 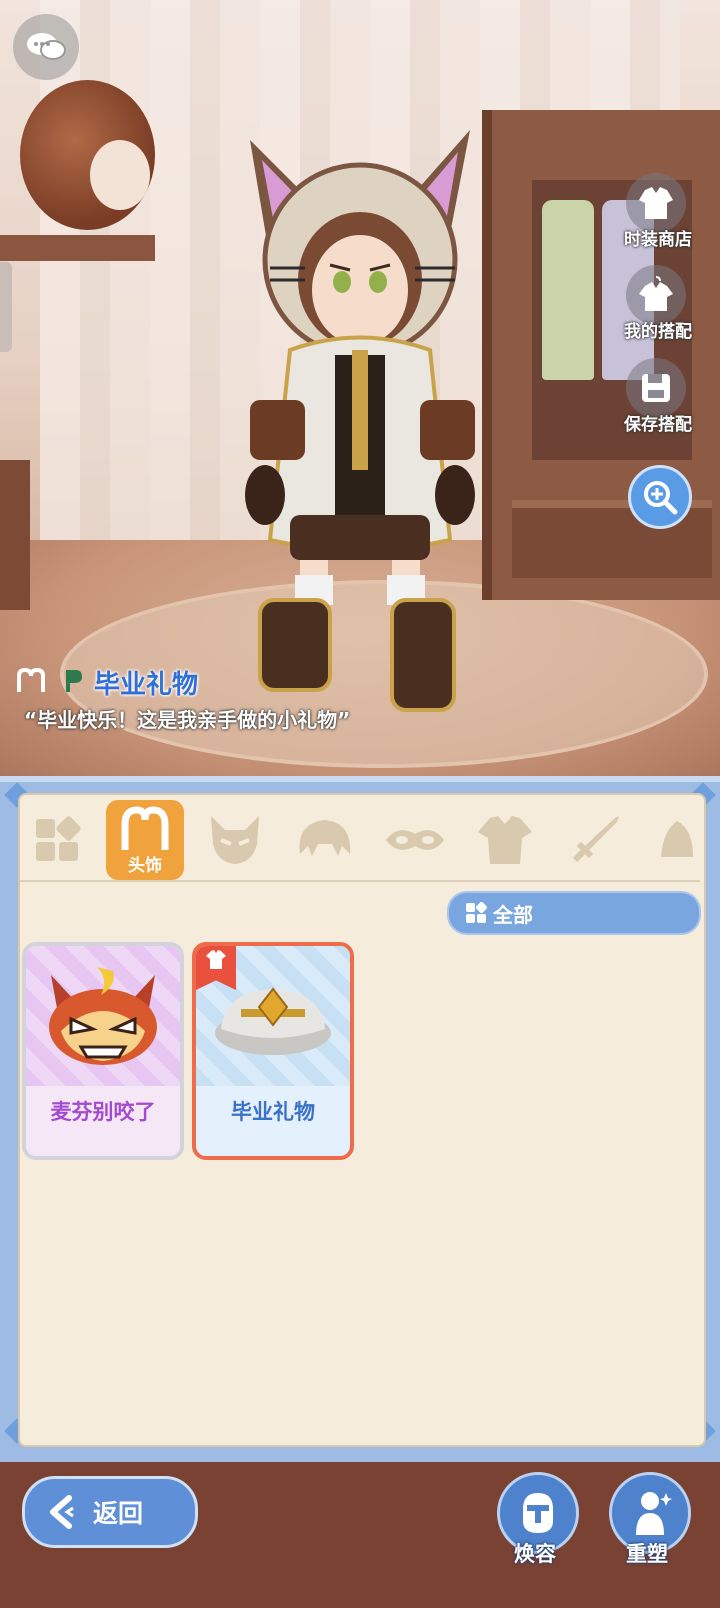 I want to click on hair-icon, so click(x=325, y=838).